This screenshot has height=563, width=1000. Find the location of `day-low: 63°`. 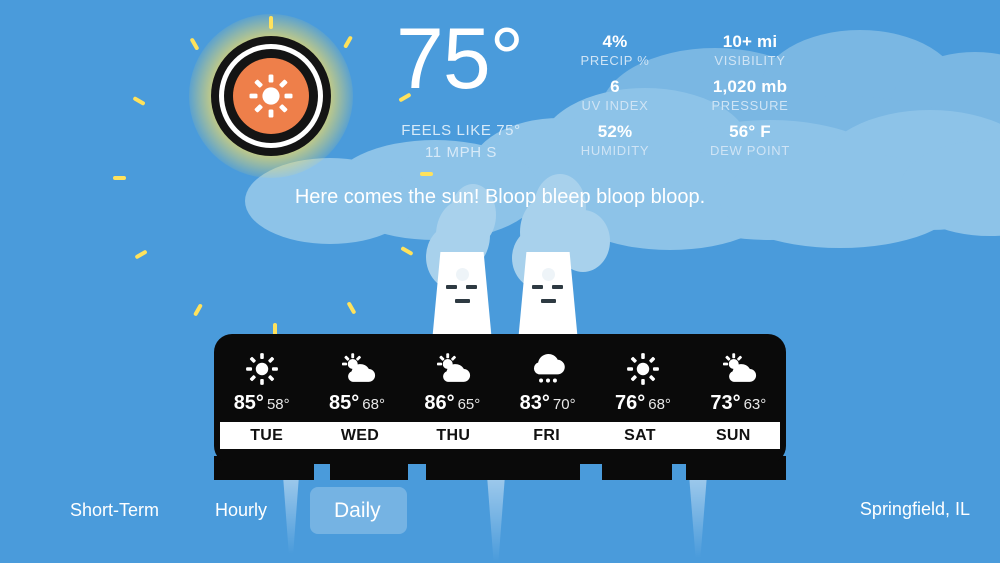

day-low: 63° is located at coordinates (755, 404).